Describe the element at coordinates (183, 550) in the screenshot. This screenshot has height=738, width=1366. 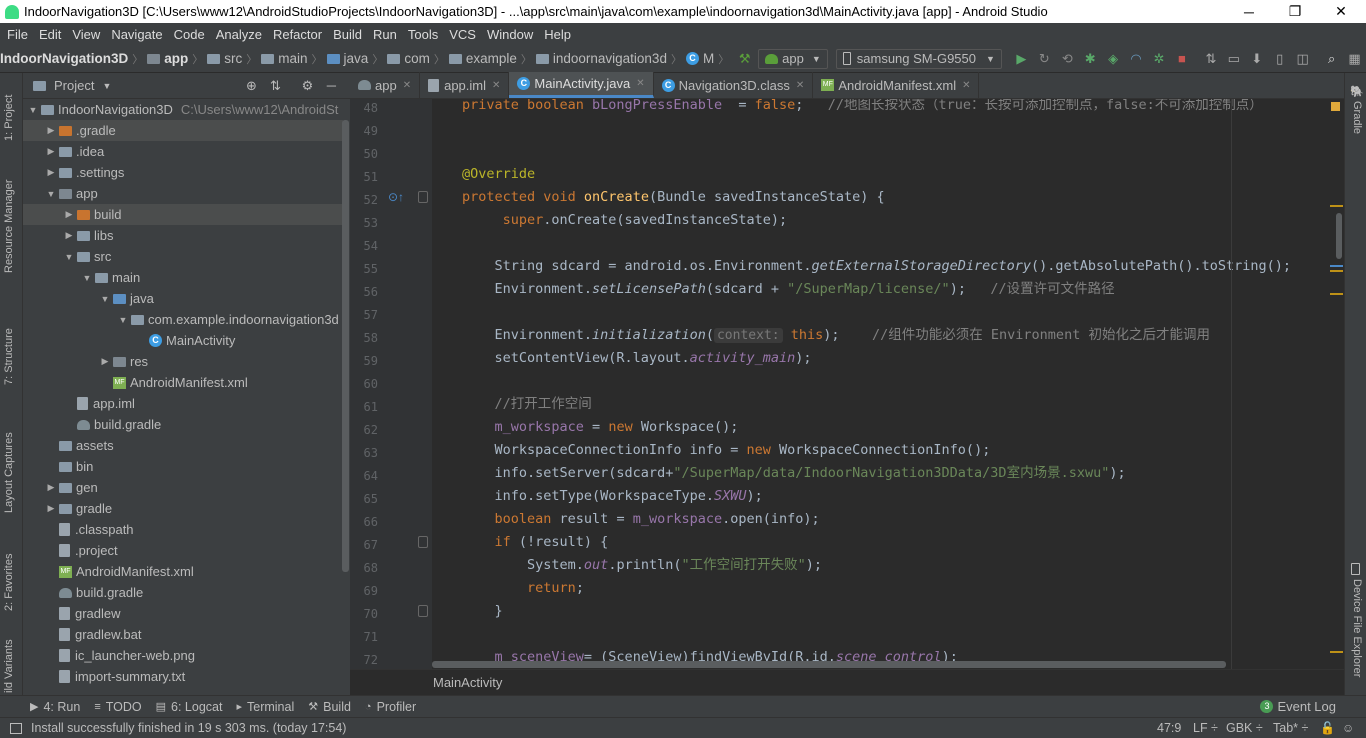
I see `tree-item: .project` at that location.